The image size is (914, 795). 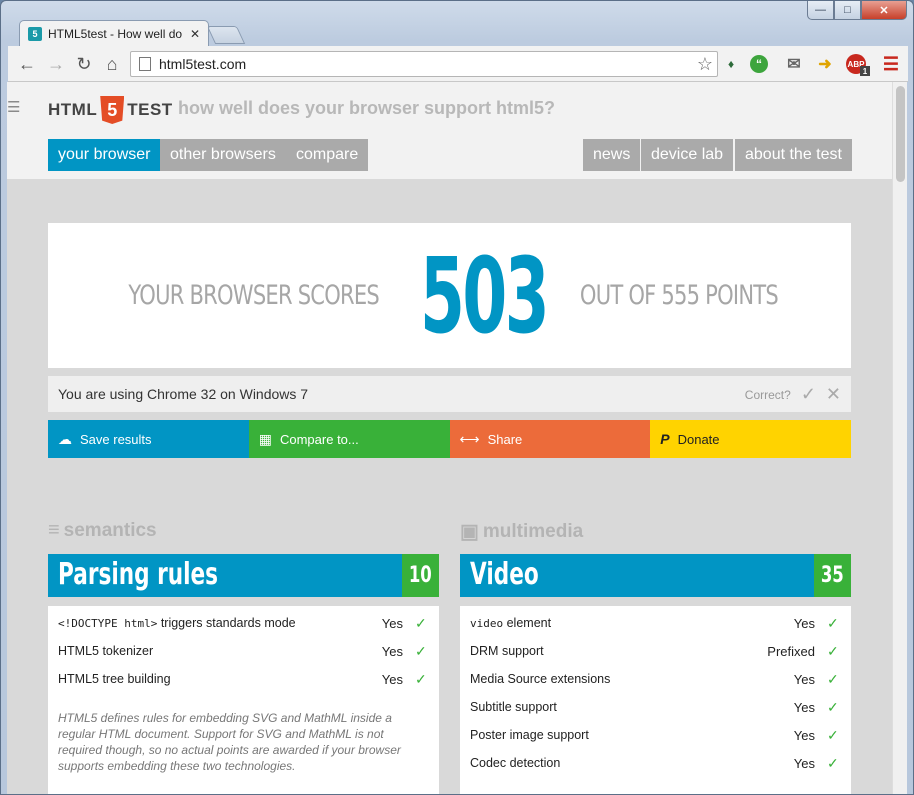 I want to click on test-label: triggers standards mode, so click(x=226, y=623).